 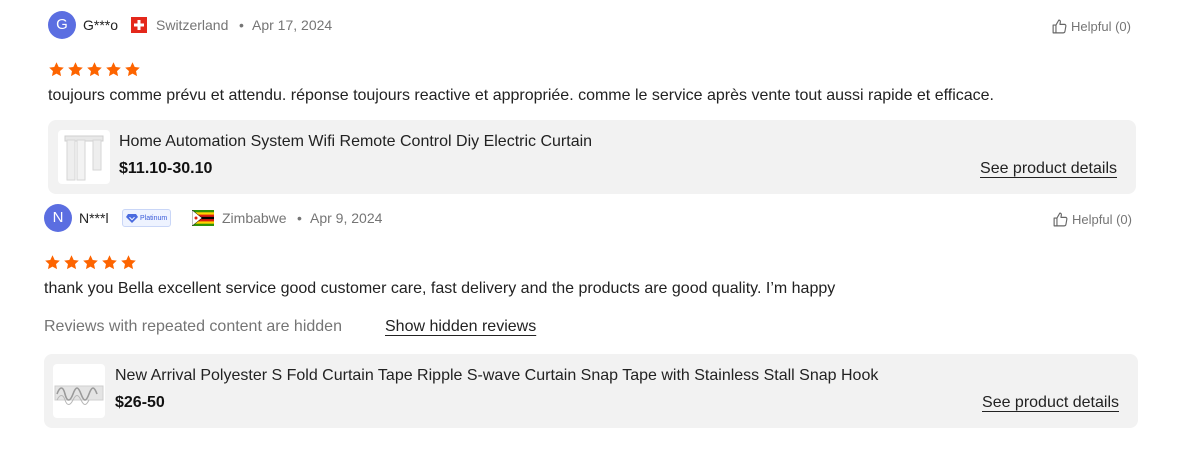 I want to click on reviewer-country: Switzerland, so click(x=192, y=25).